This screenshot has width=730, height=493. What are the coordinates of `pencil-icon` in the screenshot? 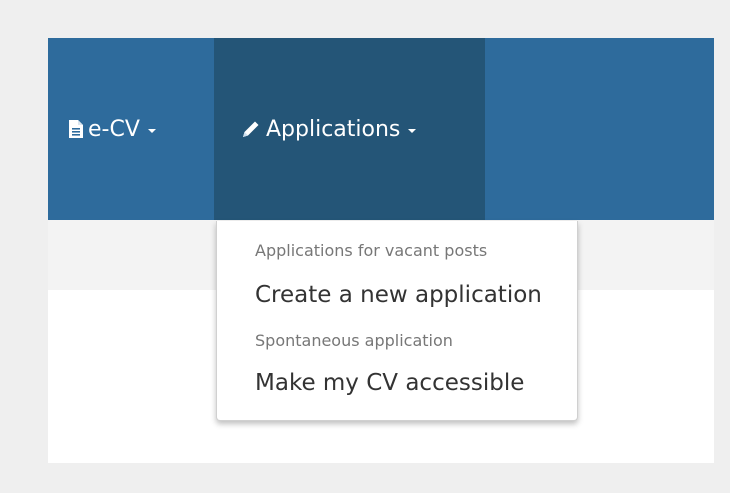 It's located at (251, 129).